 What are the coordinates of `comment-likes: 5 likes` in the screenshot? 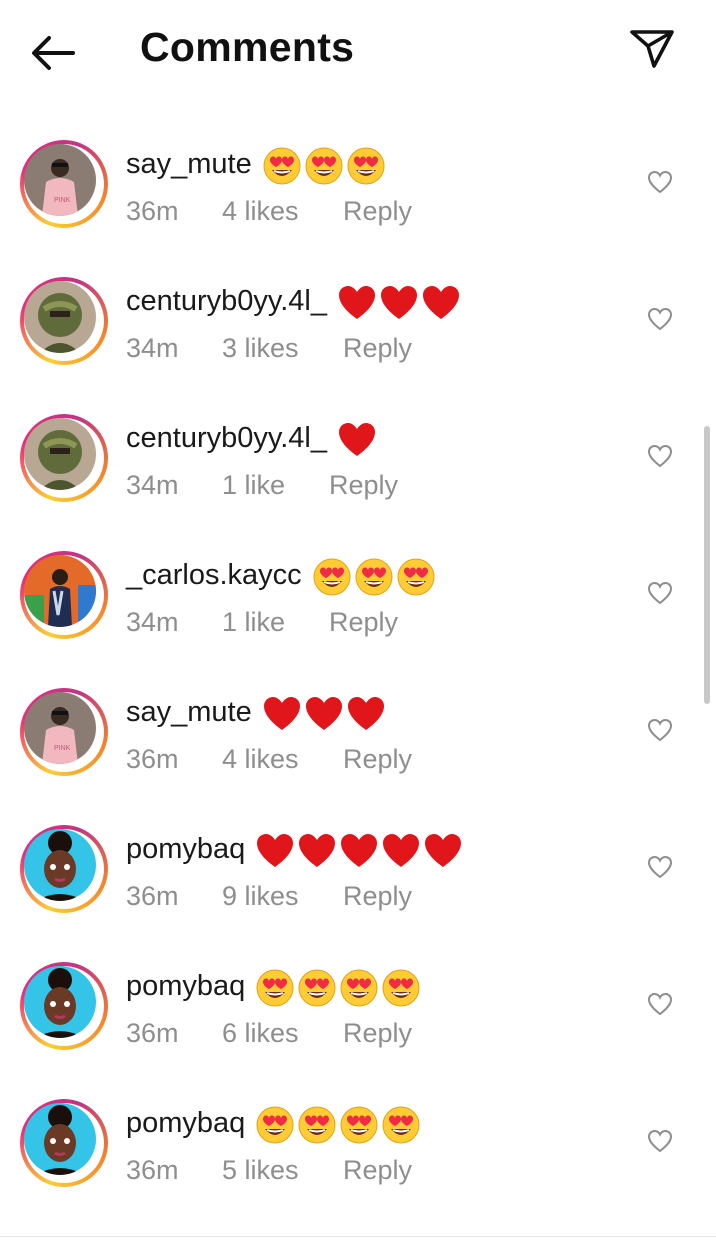 It's located at (260, 1170).